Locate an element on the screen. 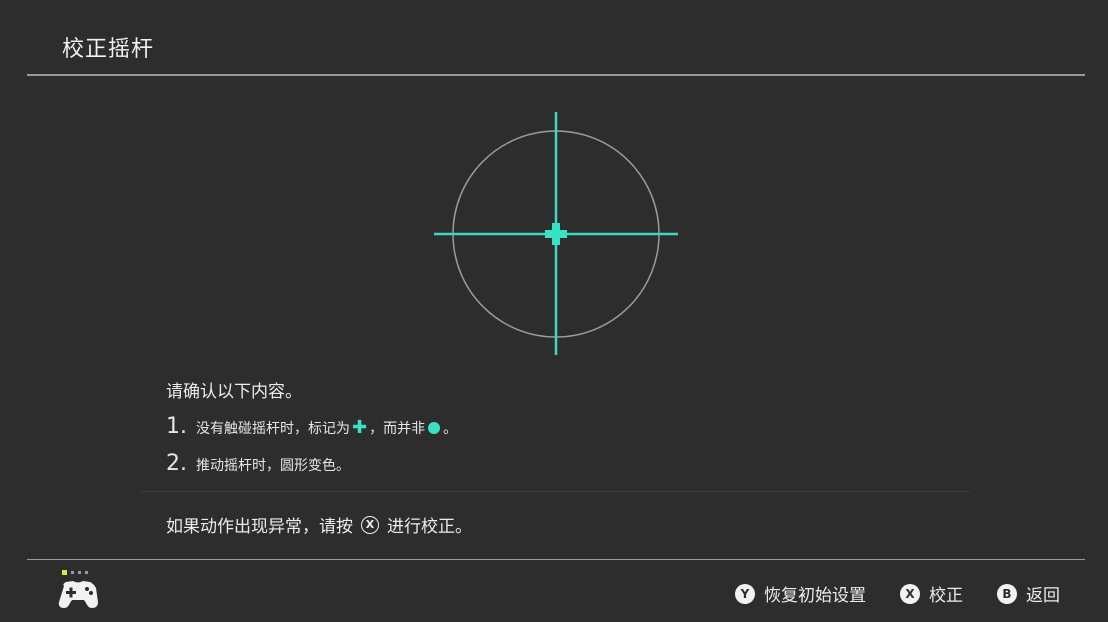  calibrate-label: 校正 is located at coordinates (946, 596).